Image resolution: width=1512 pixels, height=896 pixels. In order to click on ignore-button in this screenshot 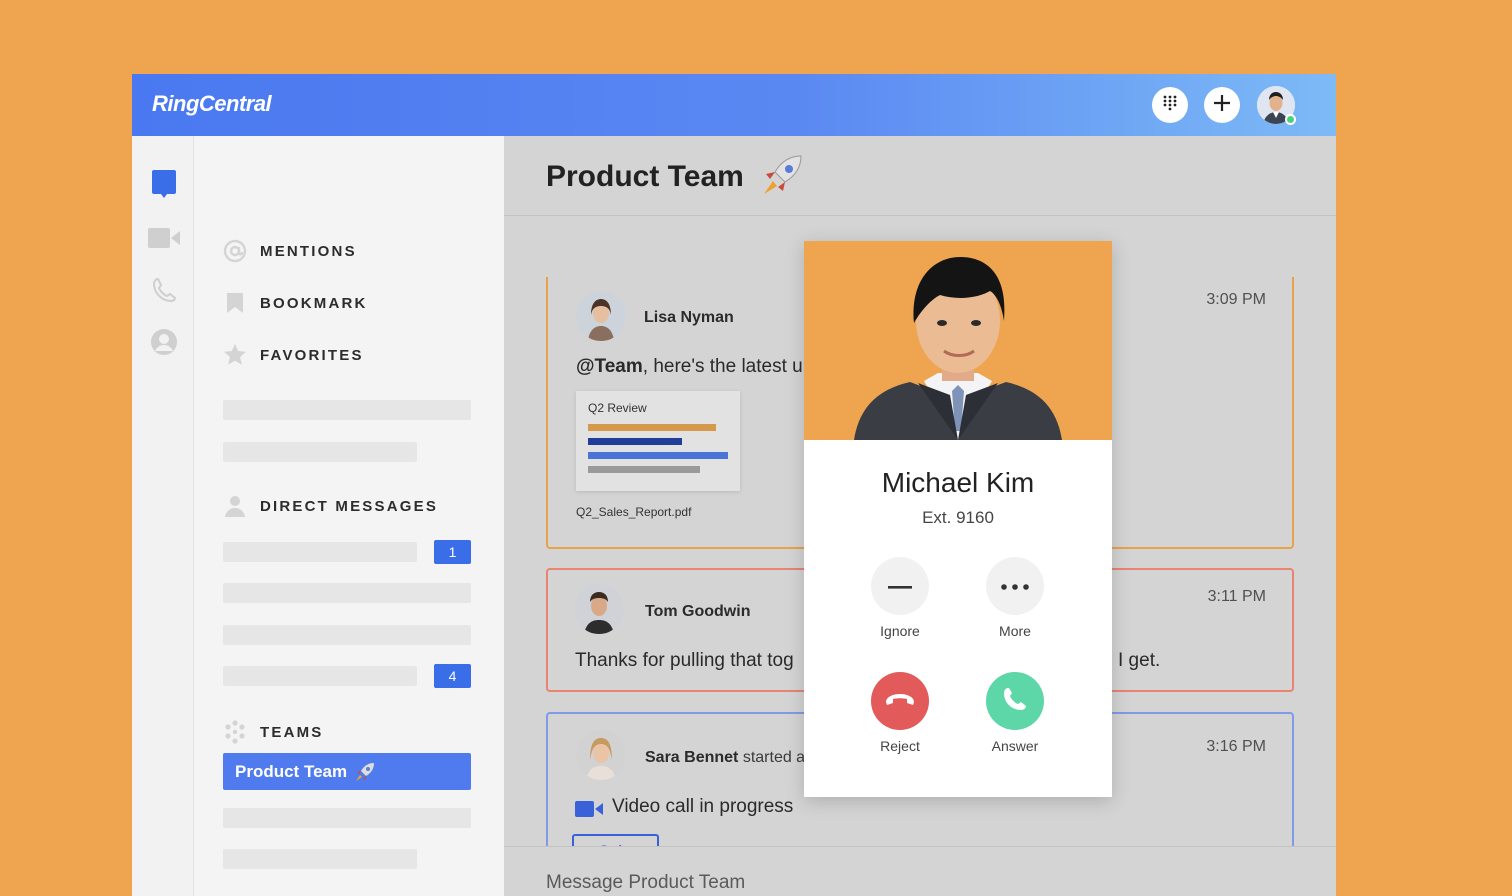, I will do `click(900, 586)`.